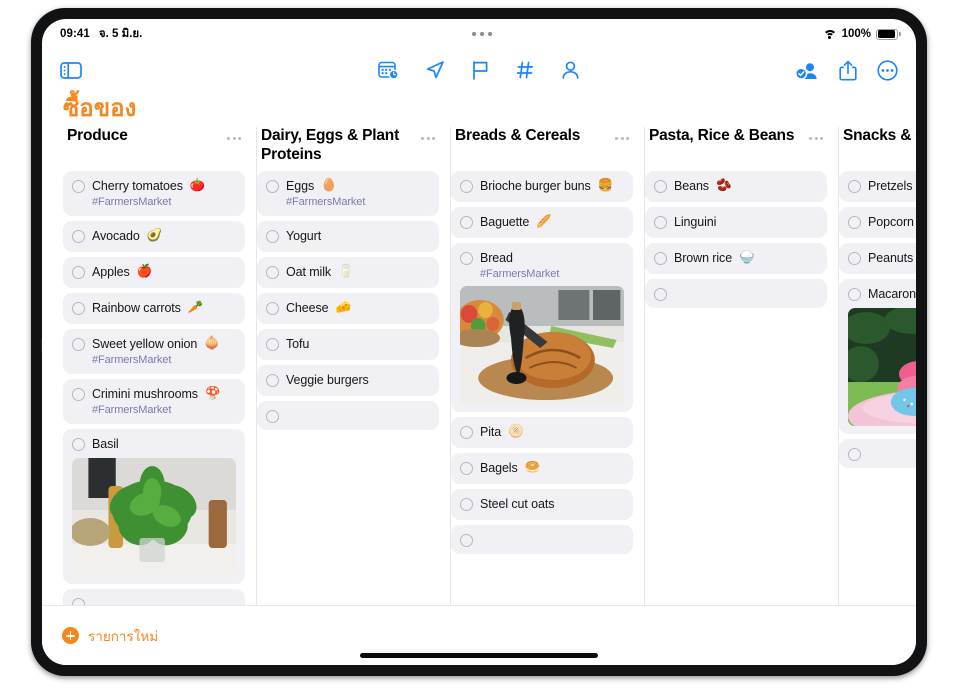 The image size is (958, 692). I want to click on list-item: Yogurt, so click(348, 236).